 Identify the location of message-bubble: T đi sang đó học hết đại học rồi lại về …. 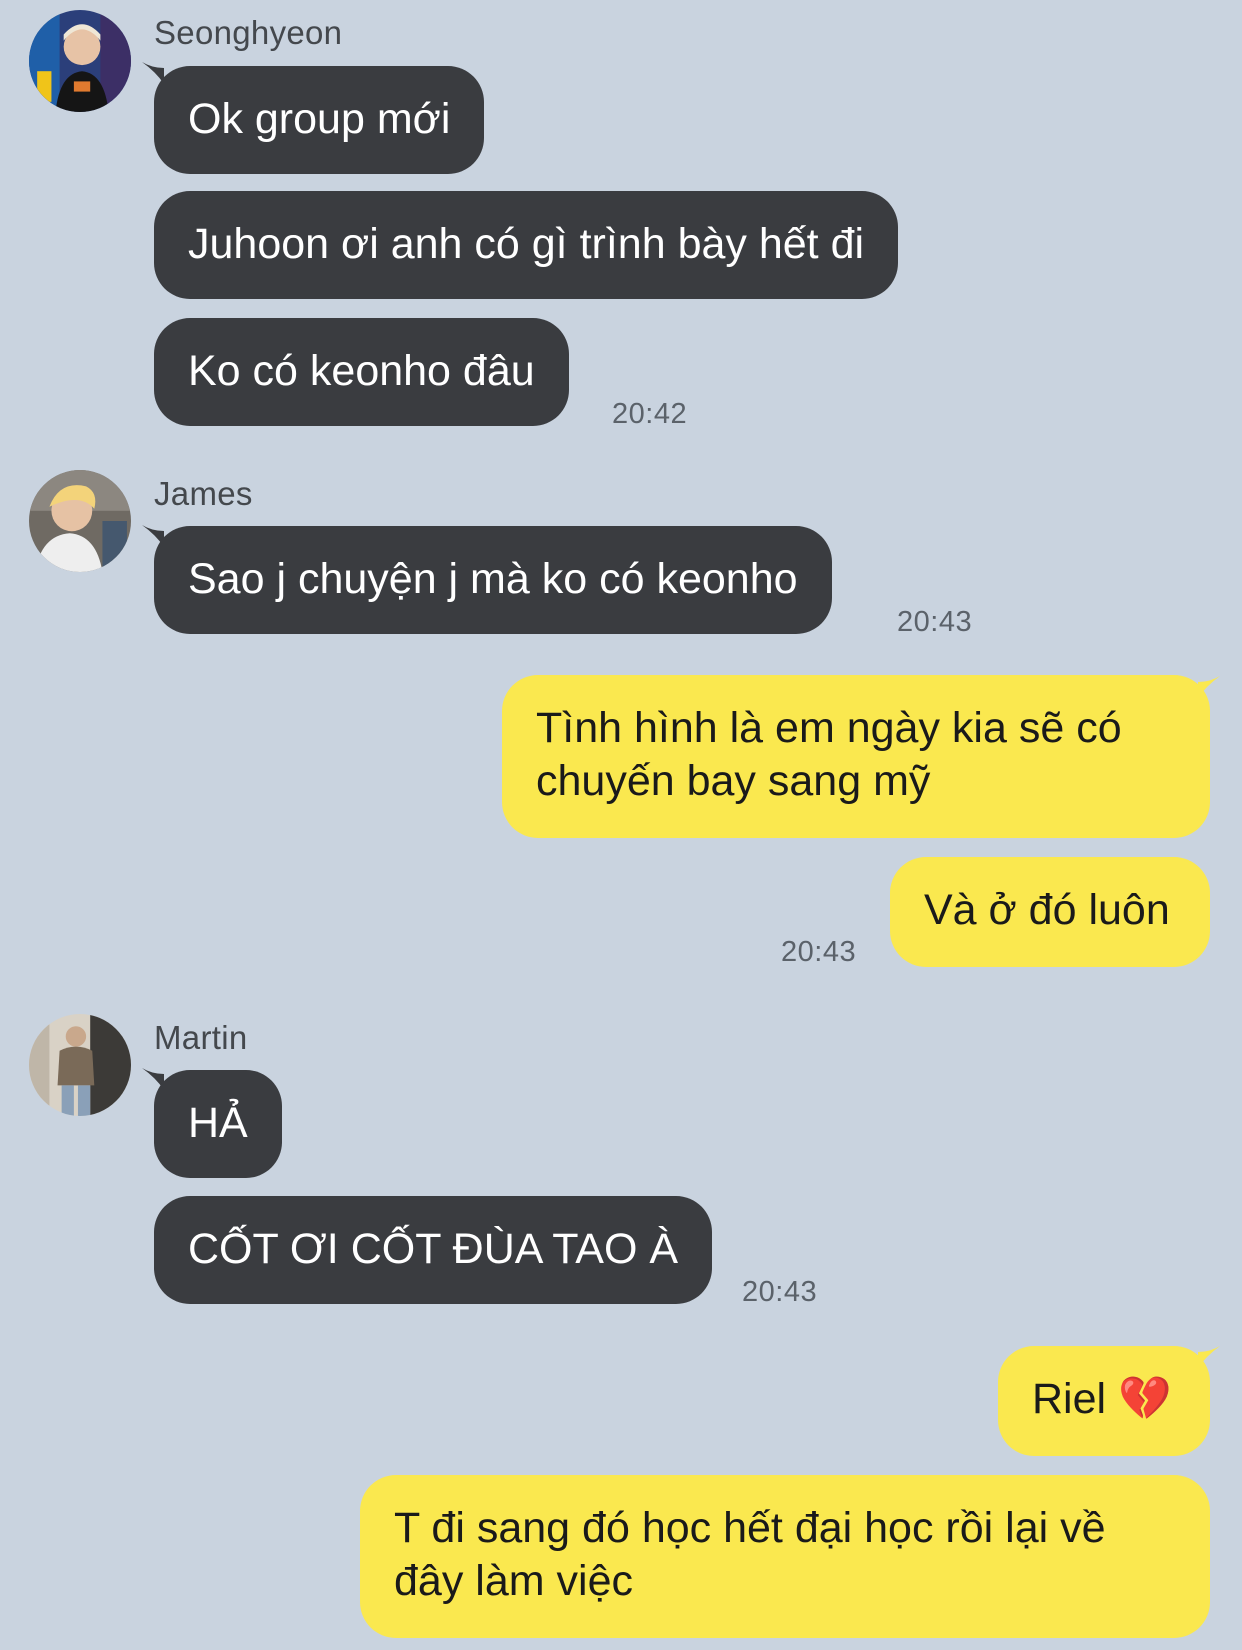
(785, 1556).